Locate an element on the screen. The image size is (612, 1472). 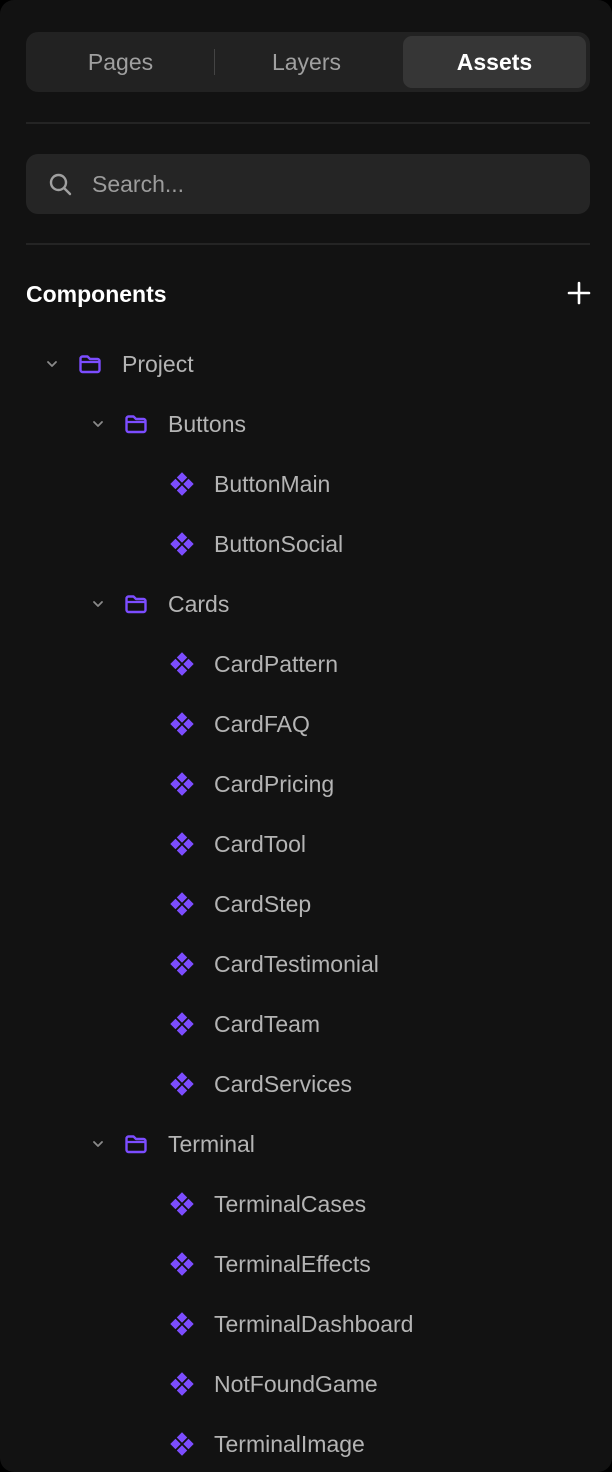
tree-component-row: CardPricing is located at coordinates (306, 784).